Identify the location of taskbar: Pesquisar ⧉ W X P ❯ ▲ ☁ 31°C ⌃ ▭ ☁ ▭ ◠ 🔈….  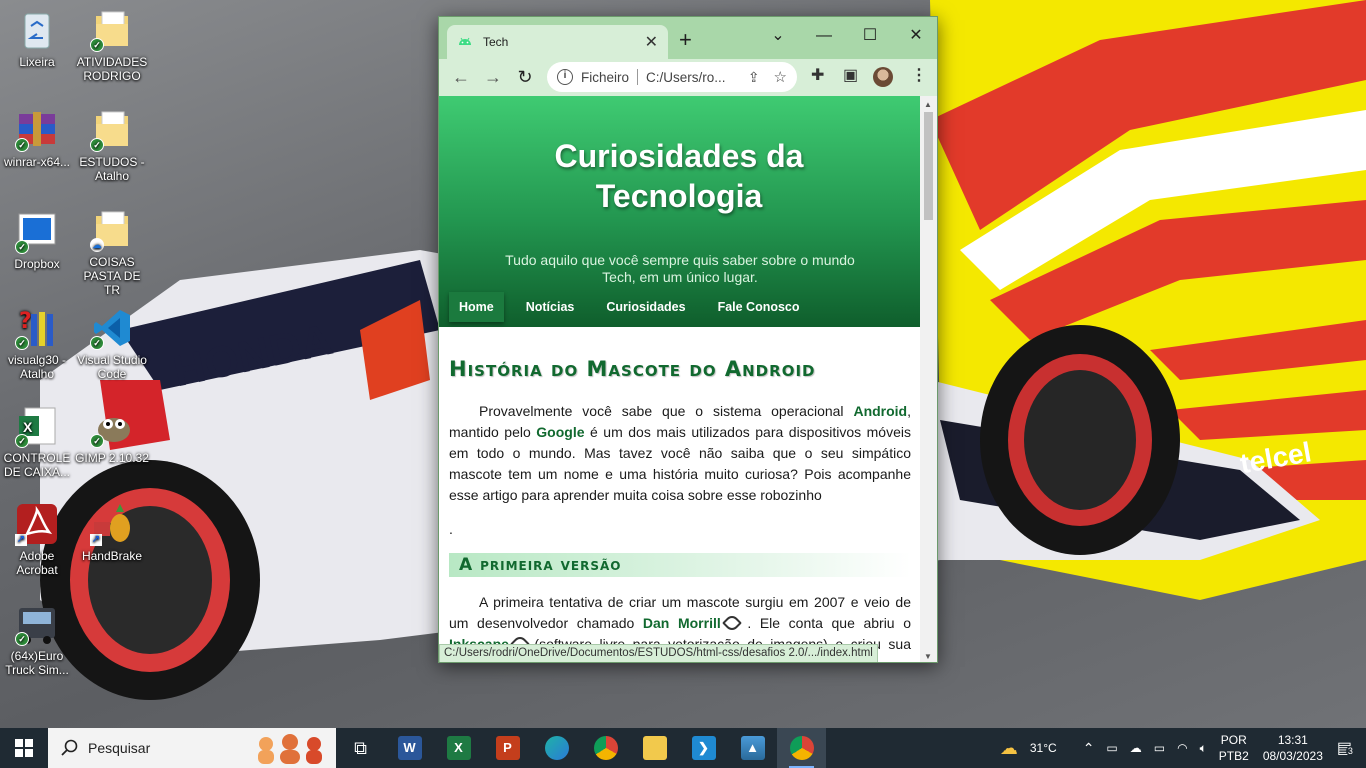
(683, 748).